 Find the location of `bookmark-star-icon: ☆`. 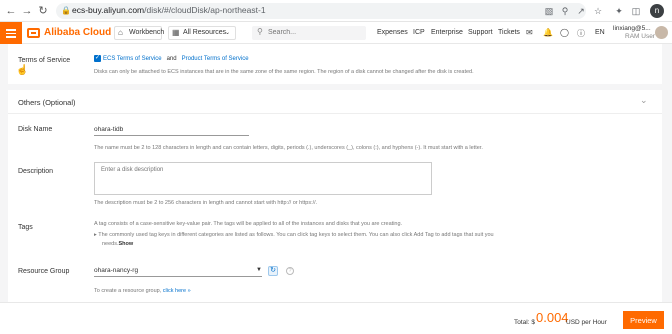

bookmark-star-icon: ☆ is located at coordinates (598, 11).